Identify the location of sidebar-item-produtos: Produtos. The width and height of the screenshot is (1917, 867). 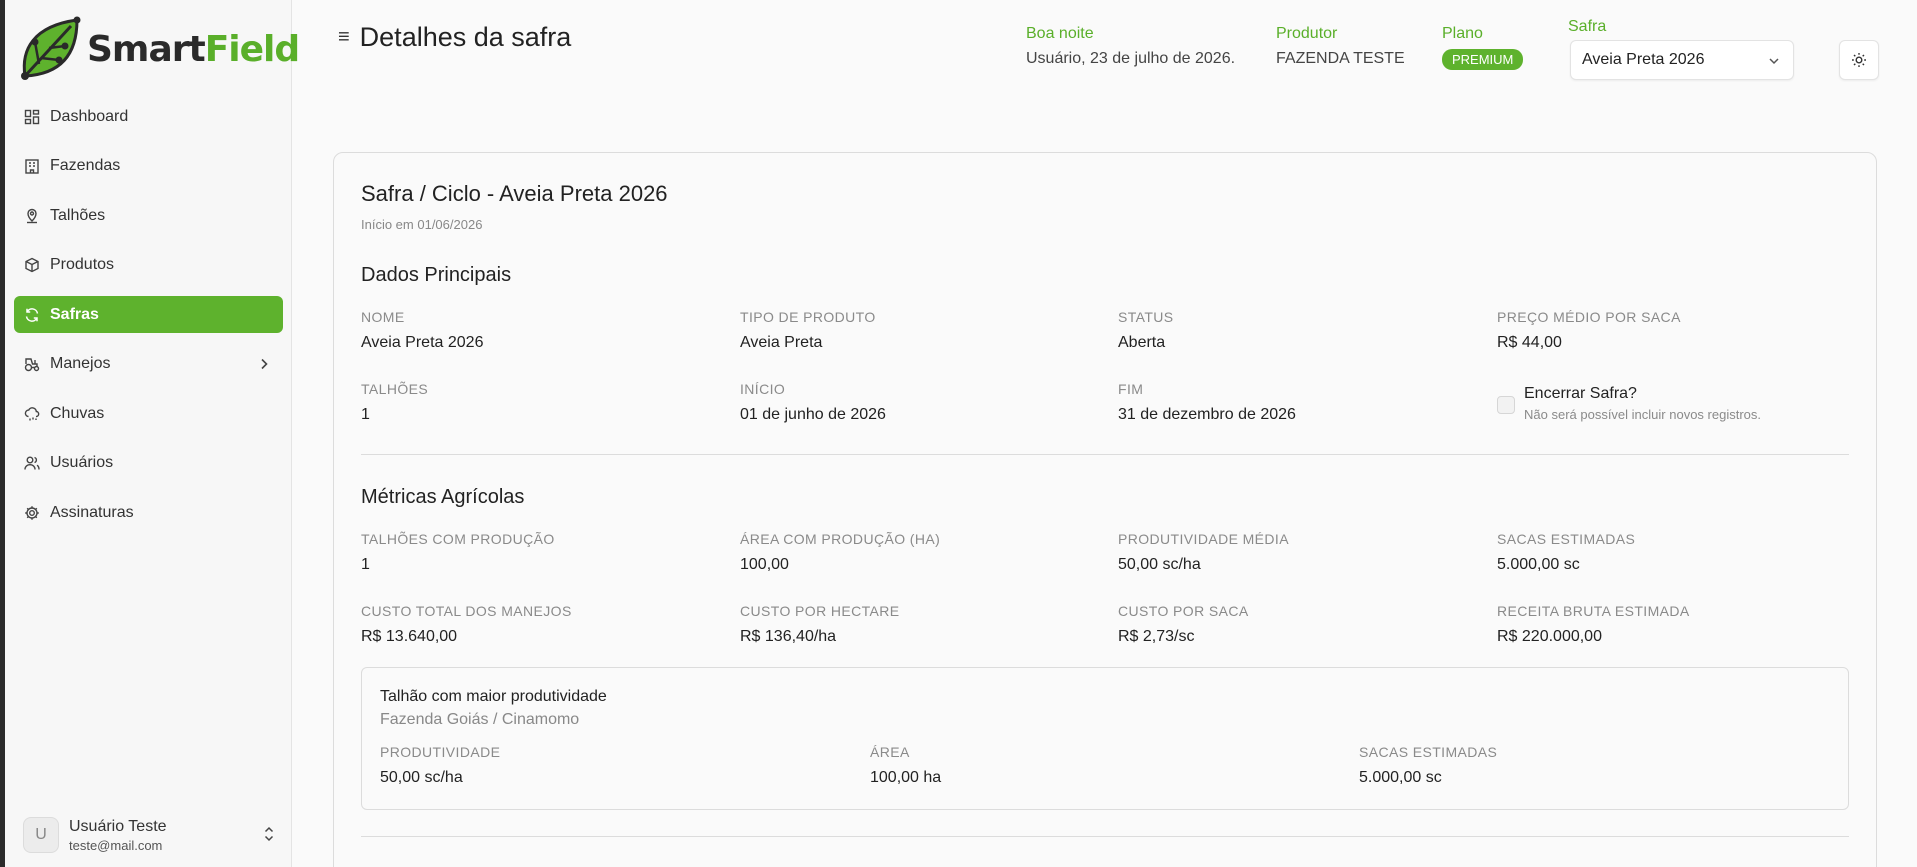
(148, 265).